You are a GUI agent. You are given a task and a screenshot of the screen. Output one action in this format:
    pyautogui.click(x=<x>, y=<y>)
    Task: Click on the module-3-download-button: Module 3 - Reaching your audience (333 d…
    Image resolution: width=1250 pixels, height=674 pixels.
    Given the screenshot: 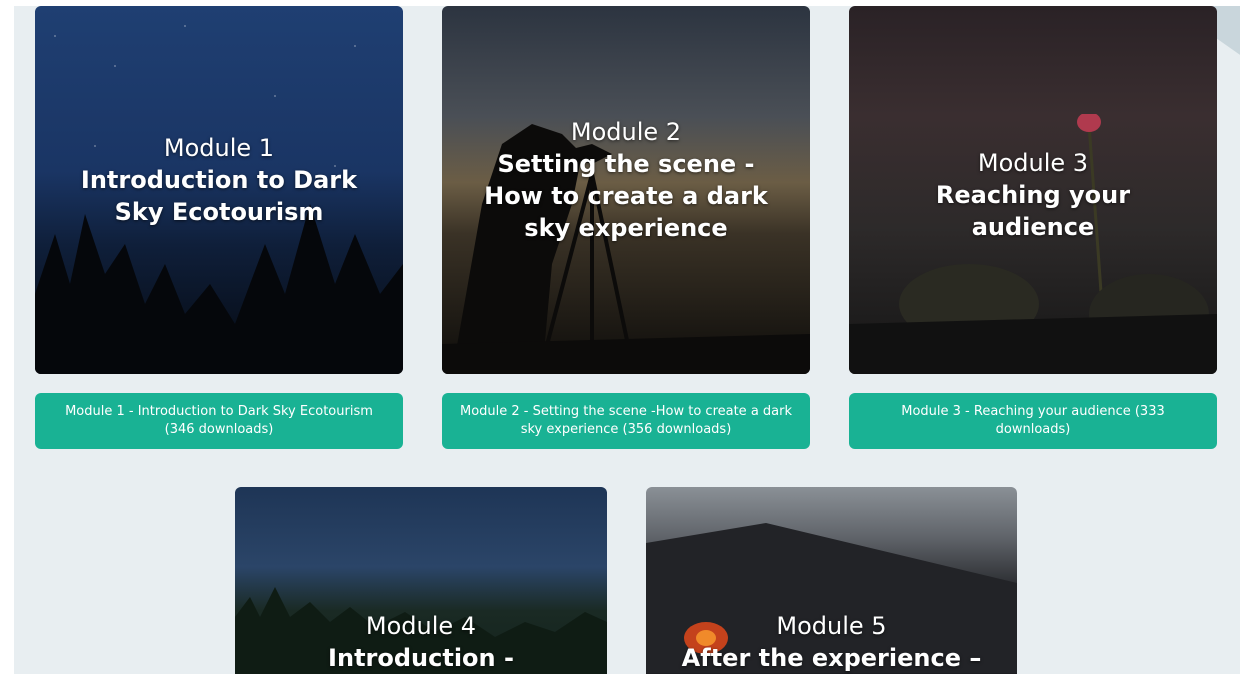 What is the action you would take?
    pyautogui.click(x=1033, y=421)
    